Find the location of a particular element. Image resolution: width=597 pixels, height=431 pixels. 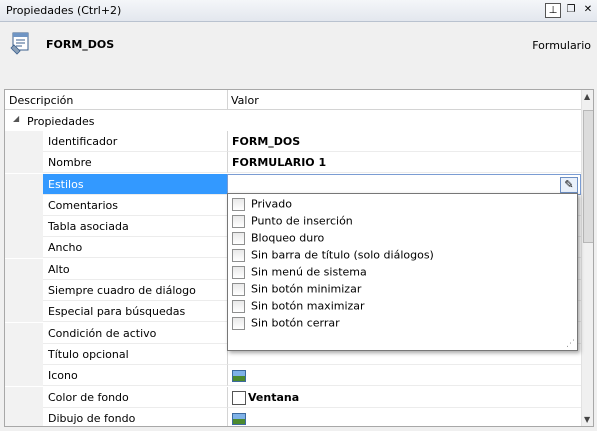

property-name: Icono is located at coordinates (135, 376).